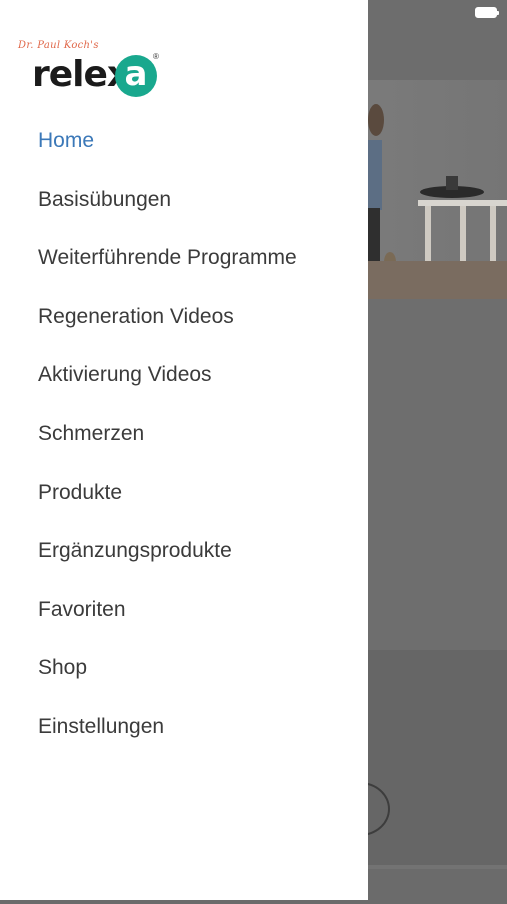 The height and width of the screenshot is (904, 507). Describe the element at coordinates (136, 76) in the screenshot. I see `logo-badge: a` at that location.